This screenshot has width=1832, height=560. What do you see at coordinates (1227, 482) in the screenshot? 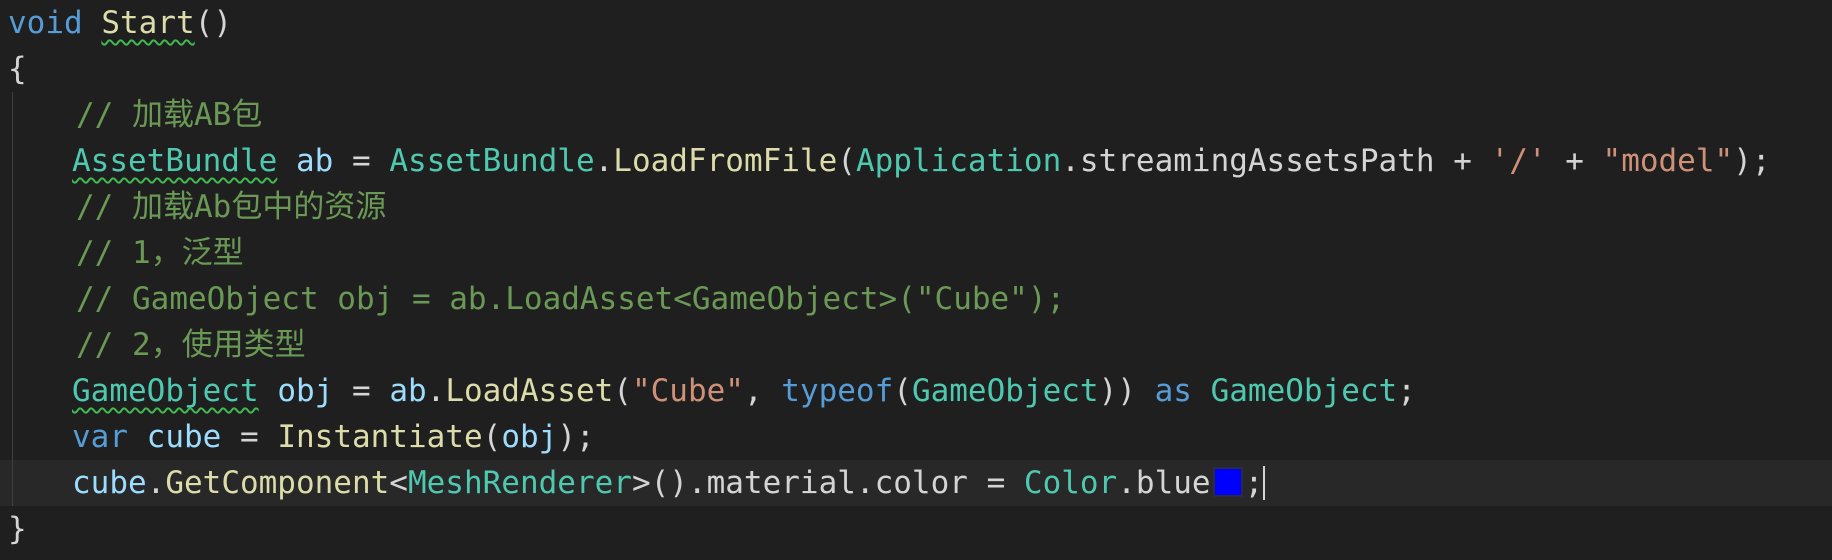
I see `color-swatch-icon` at bounding box center [1227, 482].